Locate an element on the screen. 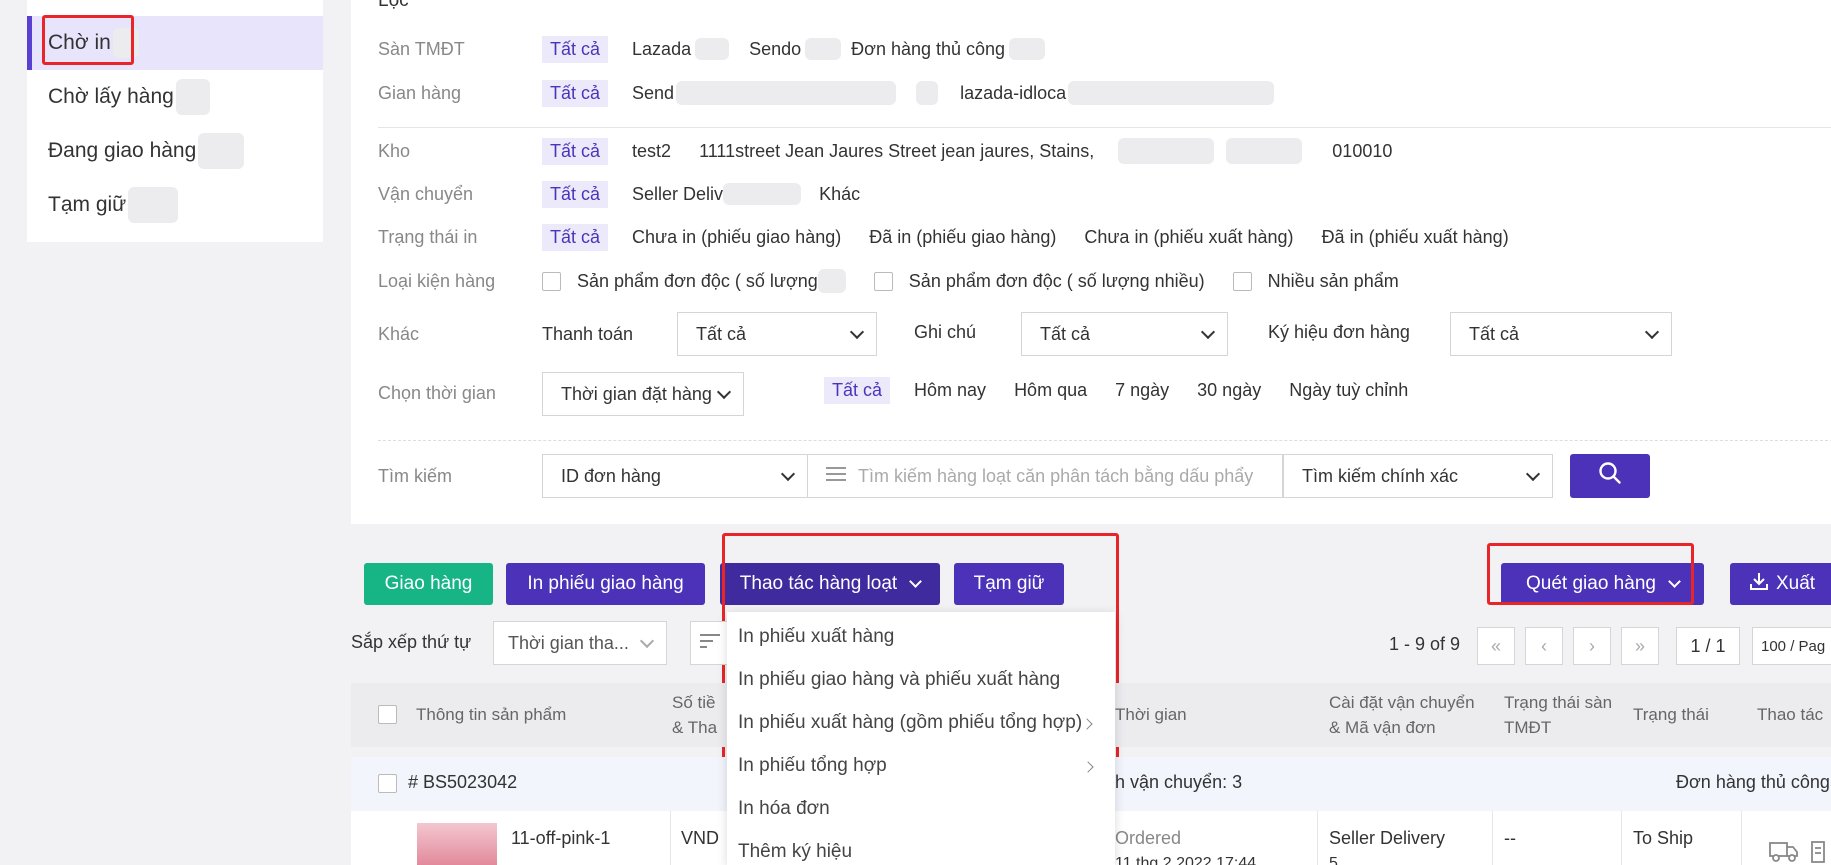  checkbox-multi-product is located at coordinates (1242, 281).